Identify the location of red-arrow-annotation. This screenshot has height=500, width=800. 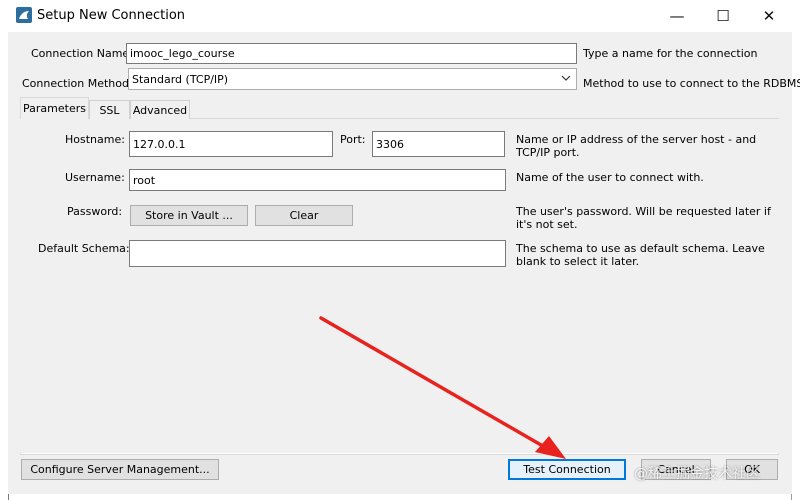
(442, 387).